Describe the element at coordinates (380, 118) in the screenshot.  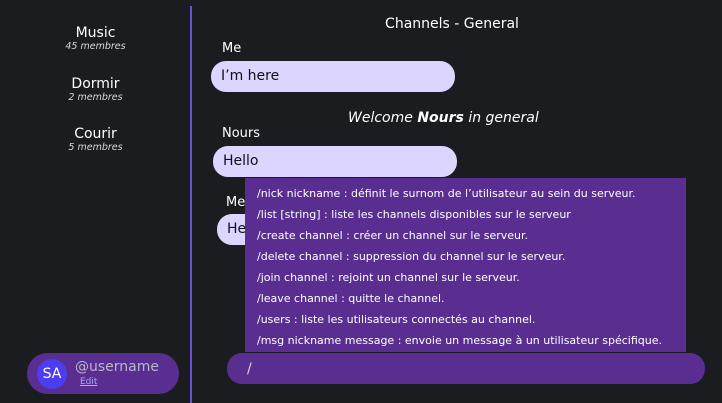
I see `welcome-prefix: Welcome` at that location.